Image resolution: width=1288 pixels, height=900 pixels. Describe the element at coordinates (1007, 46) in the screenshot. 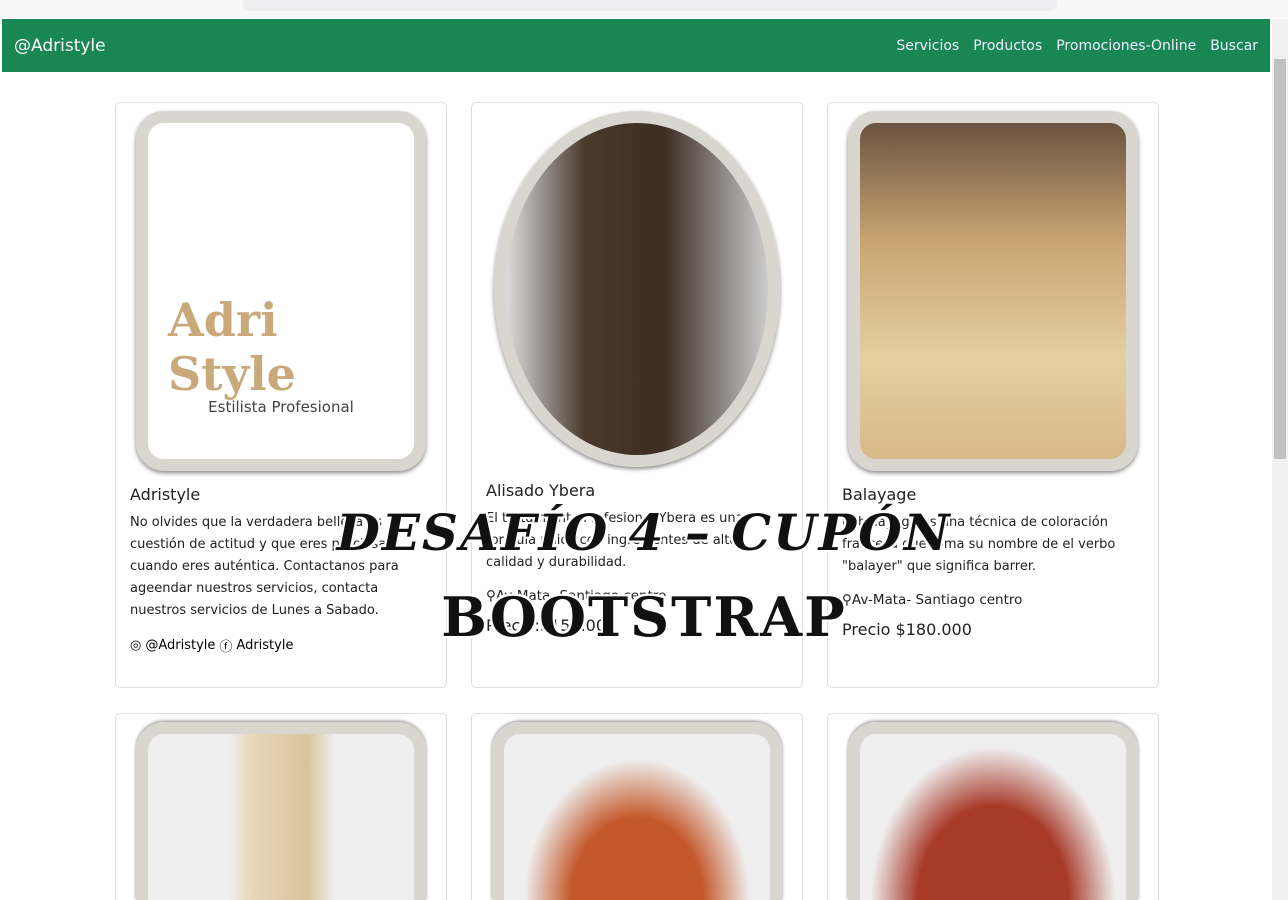

I see `nav-productos: Productos` at that location.